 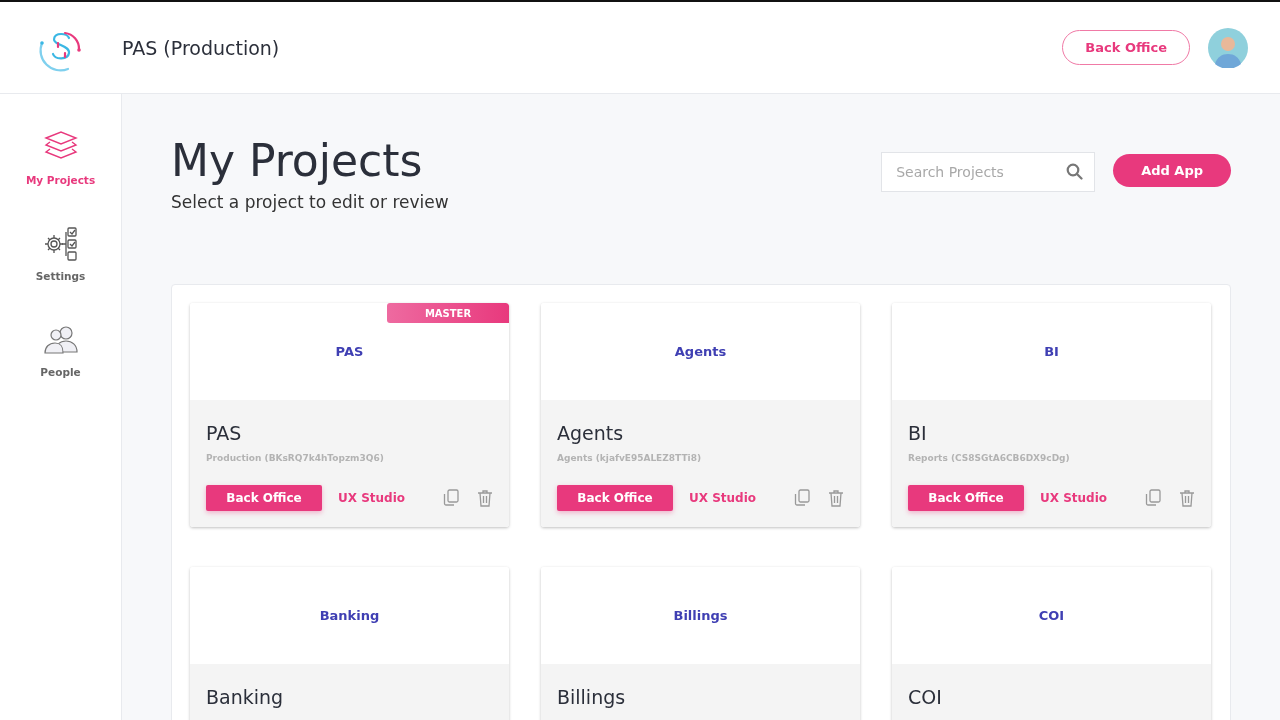 What do you see at coordinates (918, 433) in the screenshot?
I see `project-name: BI` at bounding box center [918, 433].